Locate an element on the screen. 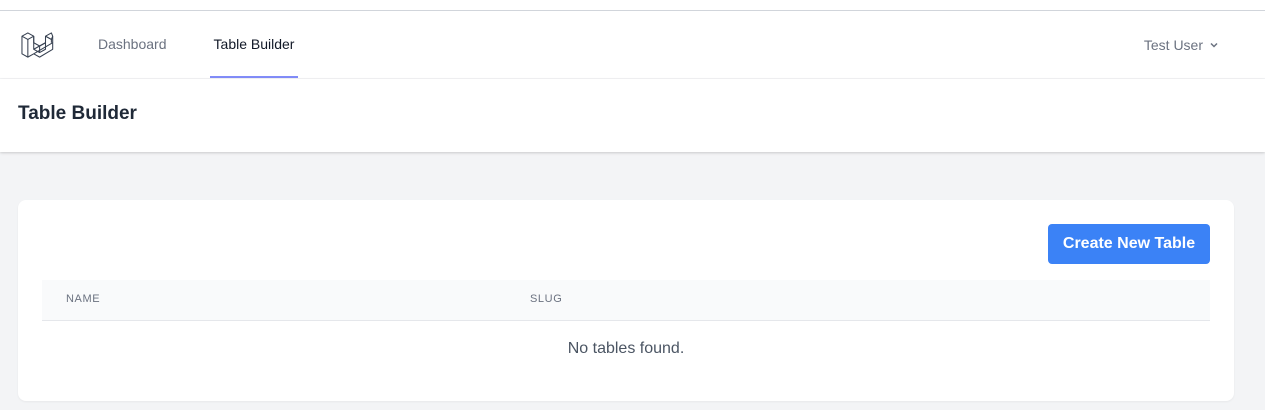 This screenshot has height=410, width=1265. laravel-logo-icon is located at coordinates (37, 46).